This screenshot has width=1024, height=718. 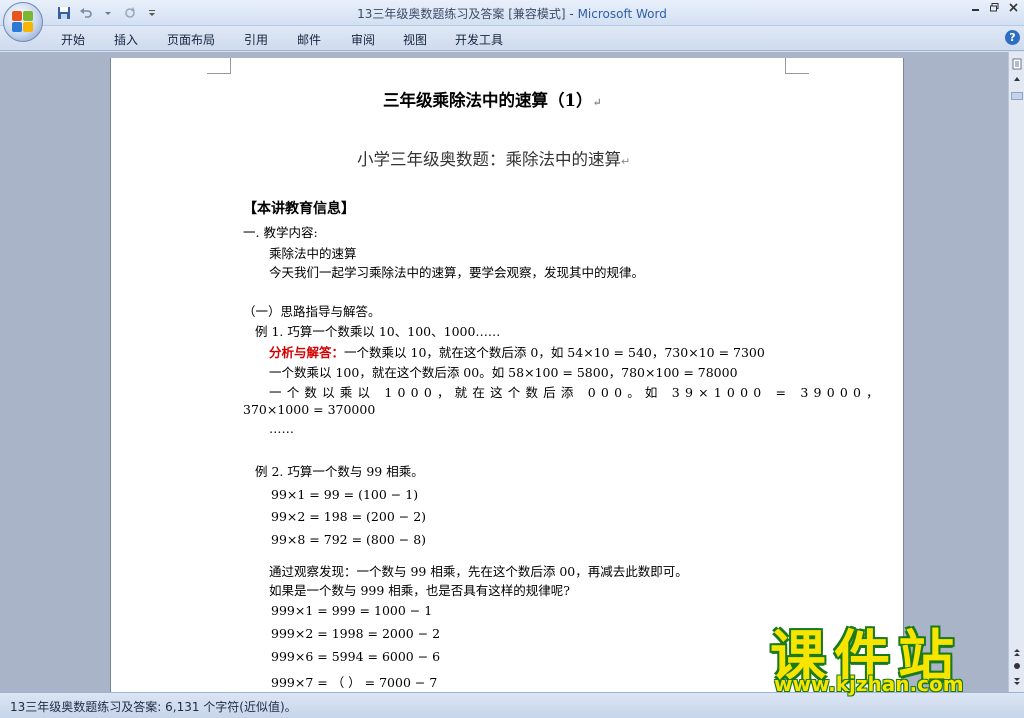 I want to click on office-button, so click(x=23, y=22).